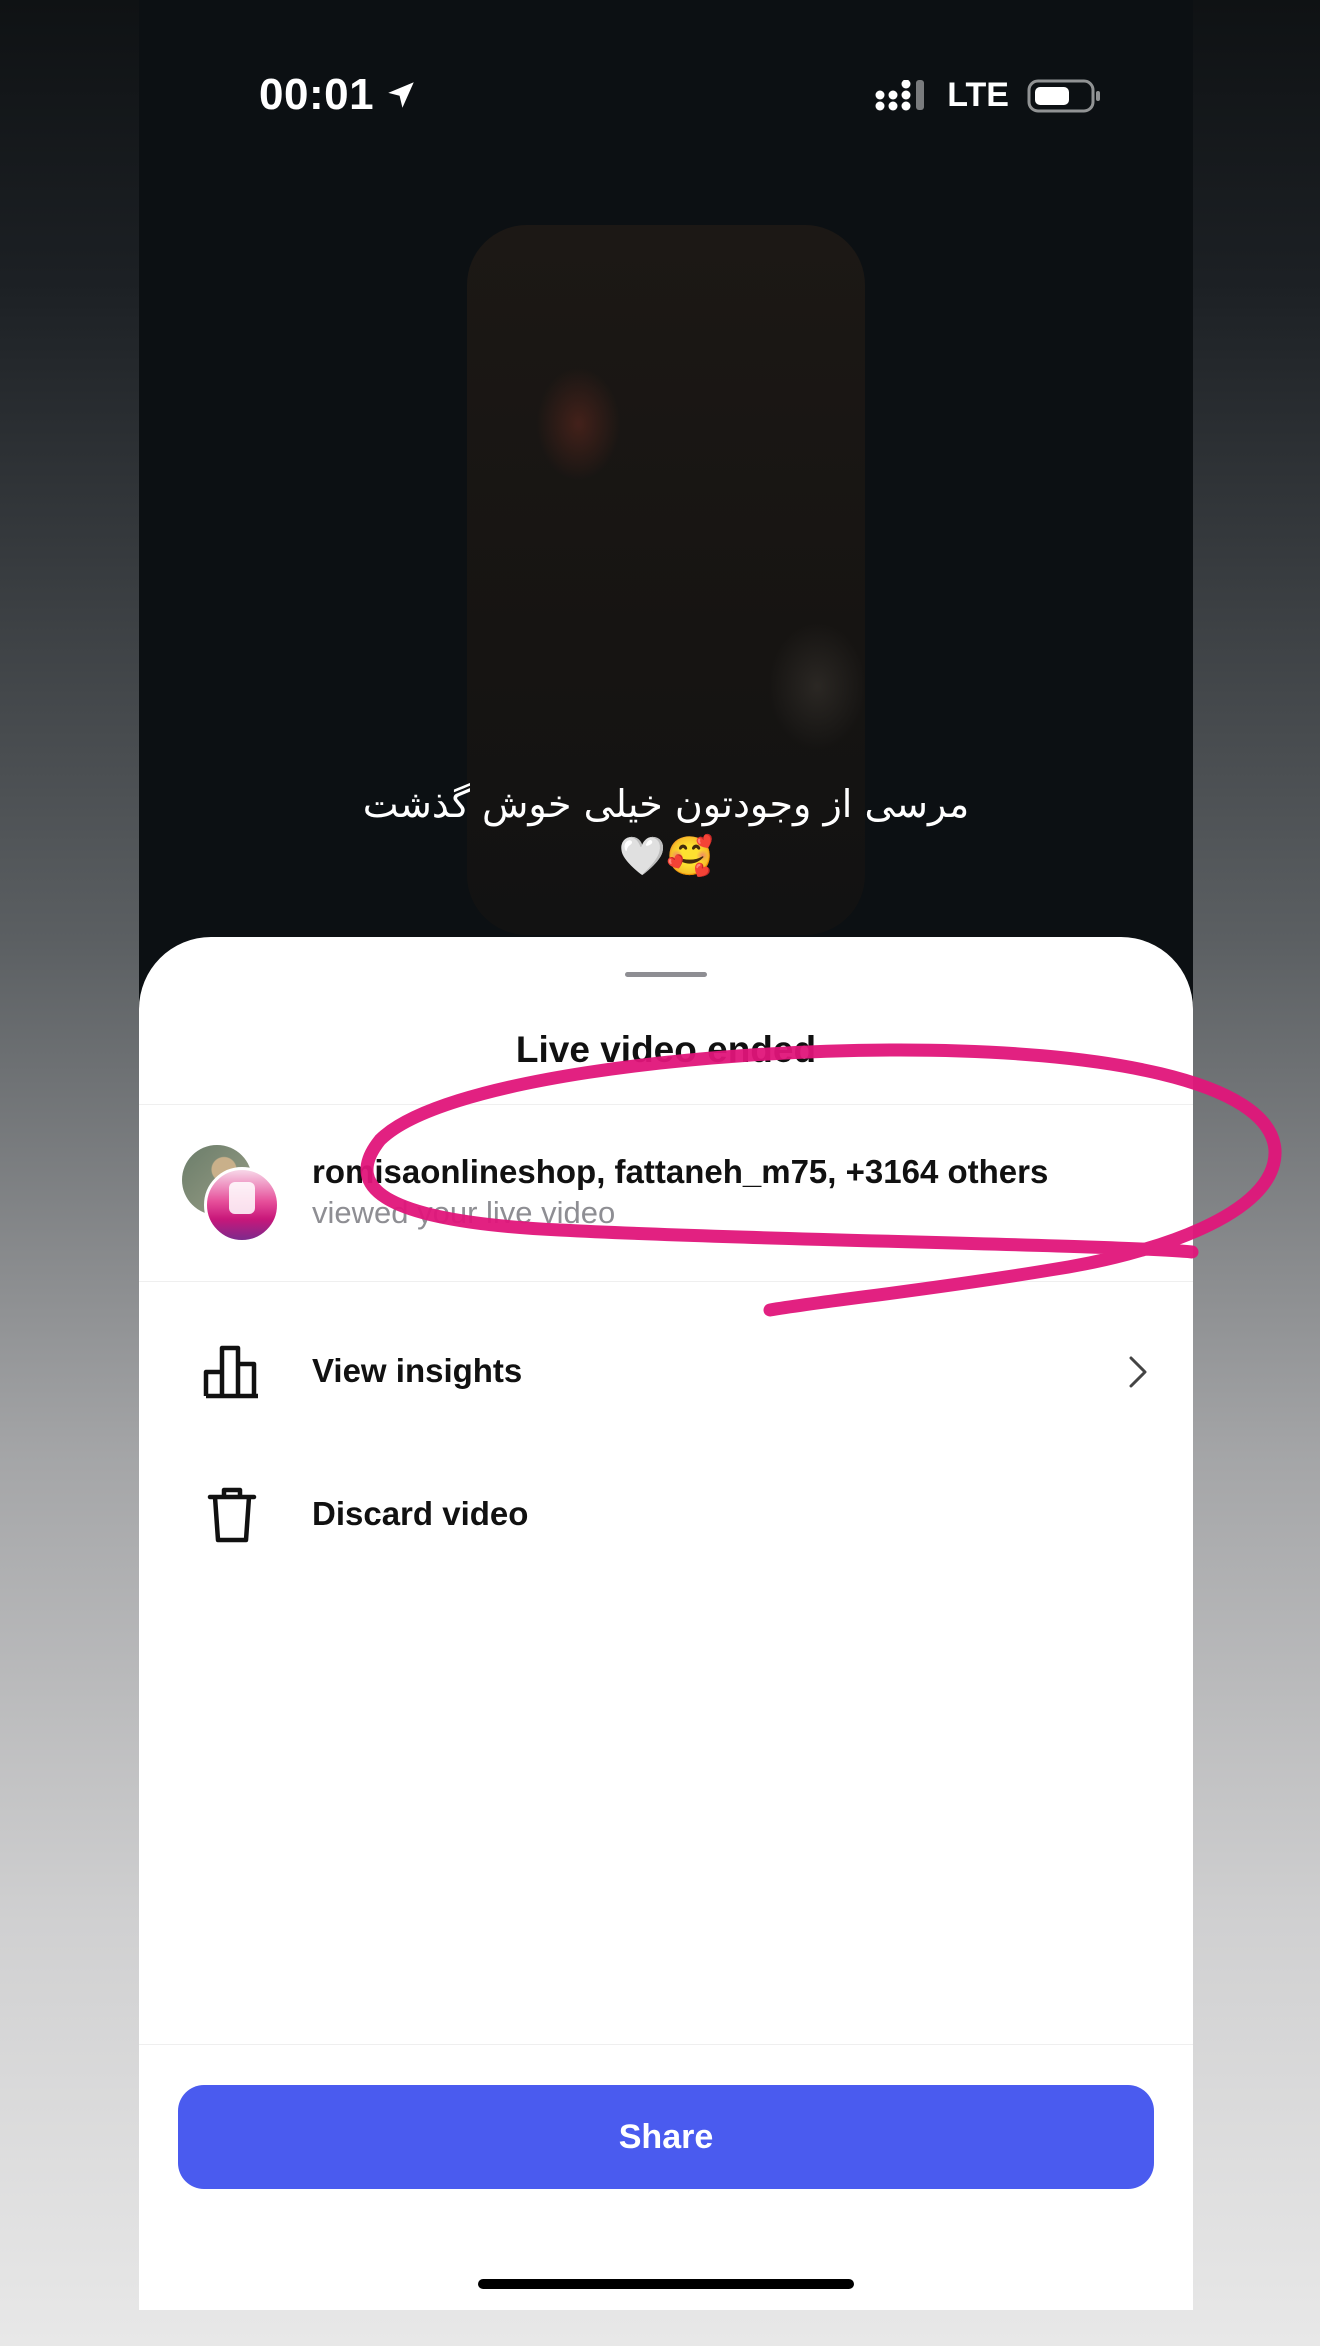 Image resolution: width=1320 pixels, height=2346 pixels. Describe the element at coordinates (978, 95) in the screenshot. I see `network-type: LTE` at that location.